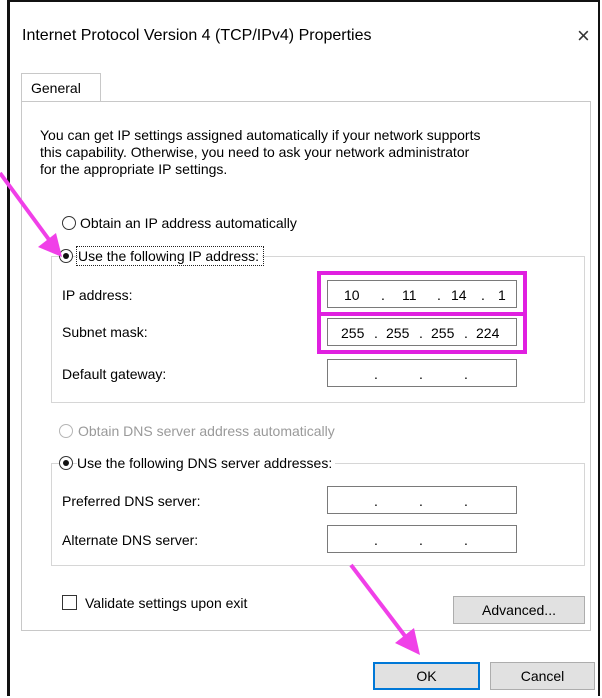 The image size is (602, 698). What do you see at coordinates (130, 540) in the screenshot?
I see `alternate-dns-label: Alternate DNS server:` at bounding box center [130, 540].